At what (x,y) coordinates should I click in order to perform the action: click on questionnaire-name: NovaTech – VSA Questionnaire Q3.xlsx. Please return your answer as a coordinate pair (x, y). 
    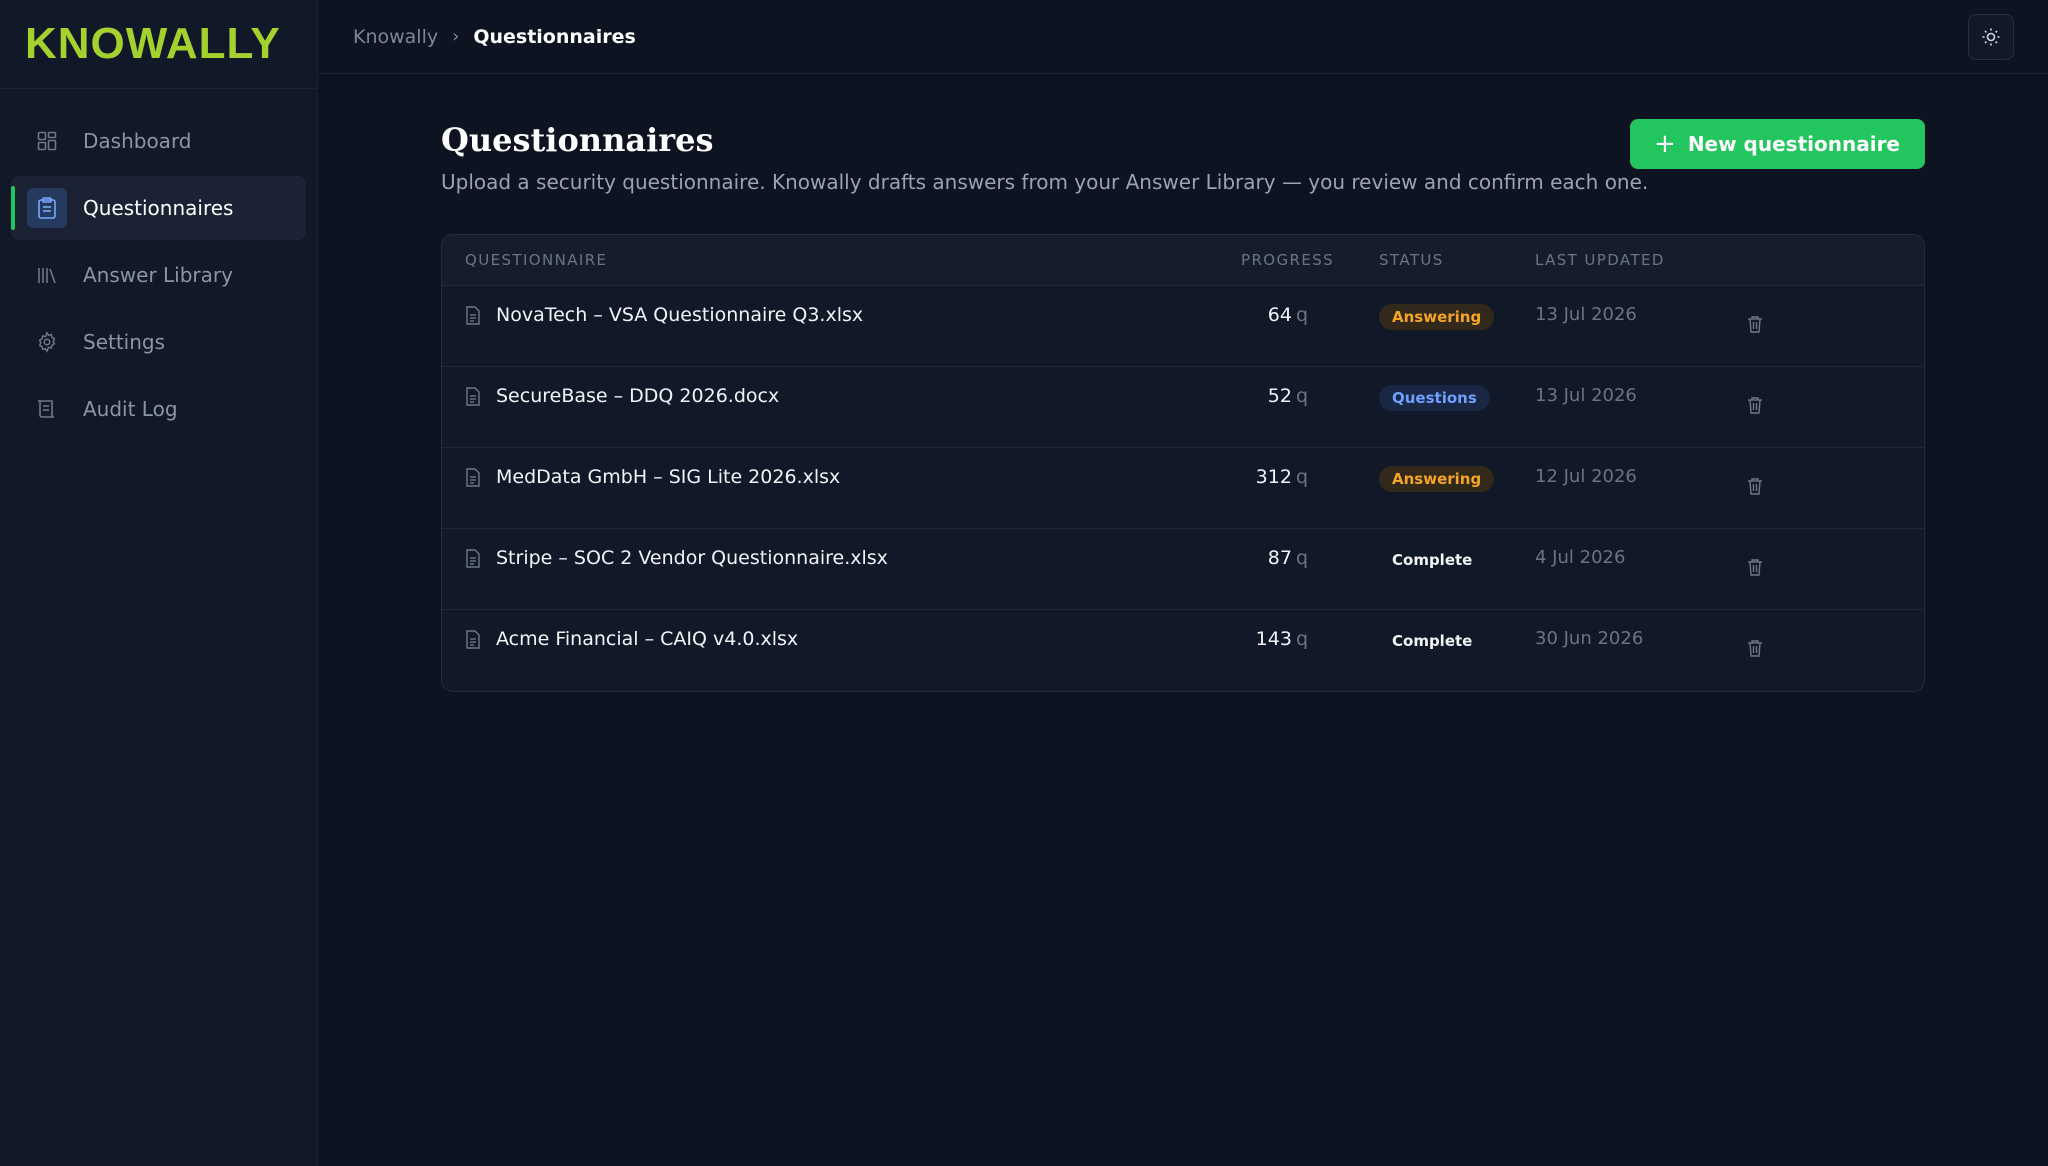
    Looking at the image, I should click on (680, 315).